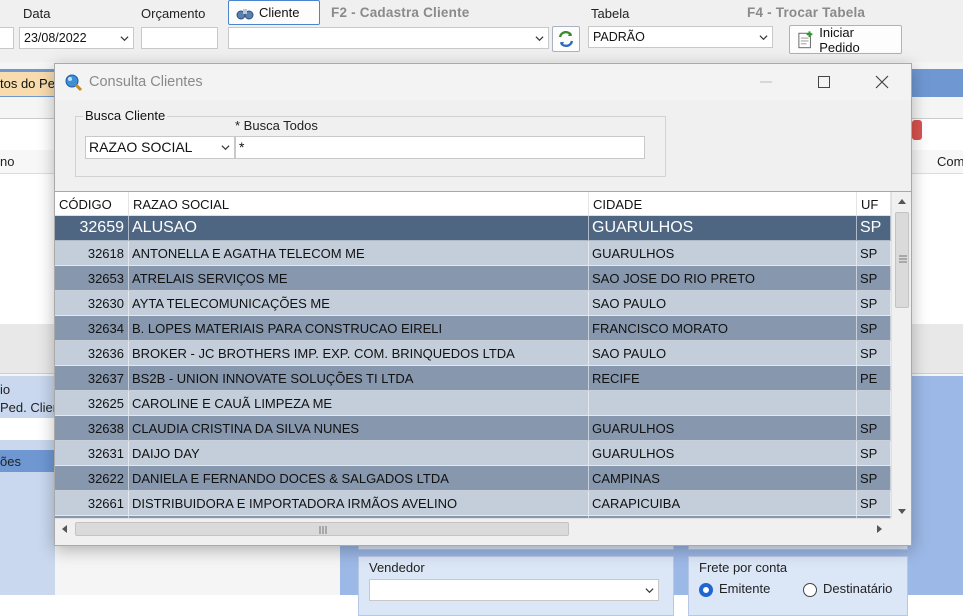 This screenshot has width=963, height=616. Describe the element at coordinates (723, 478) in the screenshot. I see `cell-cidade: CAMPINAS` at that location.